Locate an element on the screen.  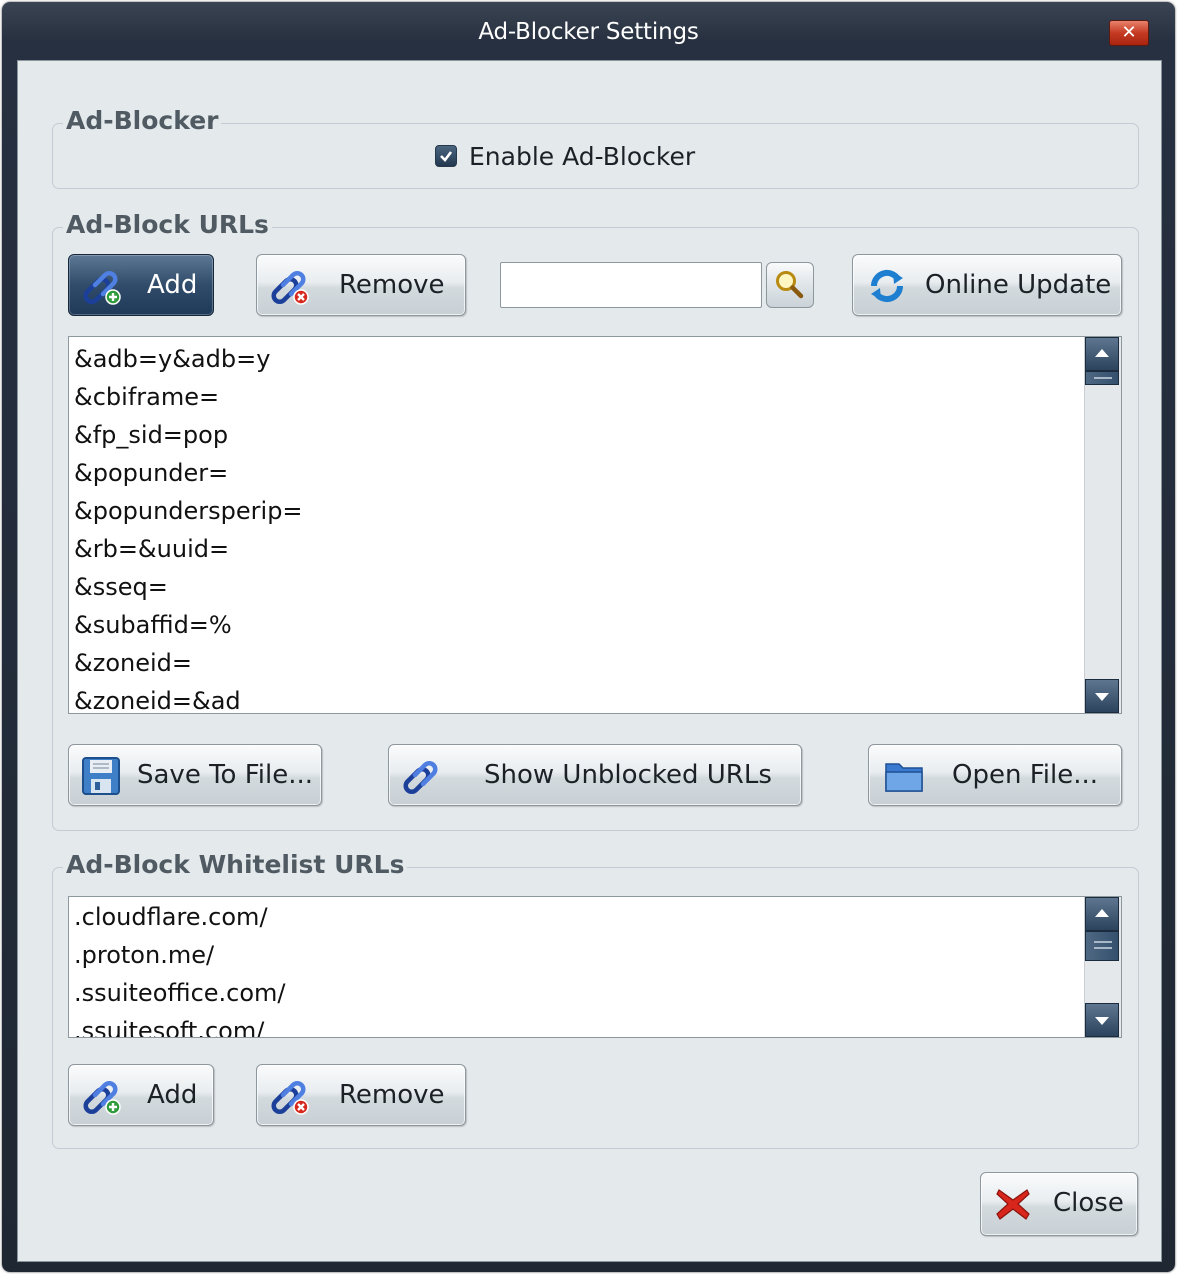
show-unblocked-urls-label: Show Unblocked URLs is located at coordinates (628, 775).